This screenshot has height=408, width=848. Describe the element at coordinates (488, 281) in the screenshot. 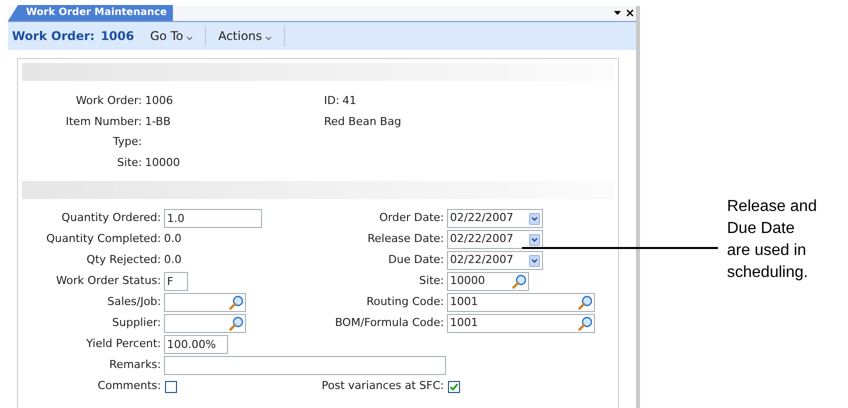

I see `lookup-field: 10000` at that location.